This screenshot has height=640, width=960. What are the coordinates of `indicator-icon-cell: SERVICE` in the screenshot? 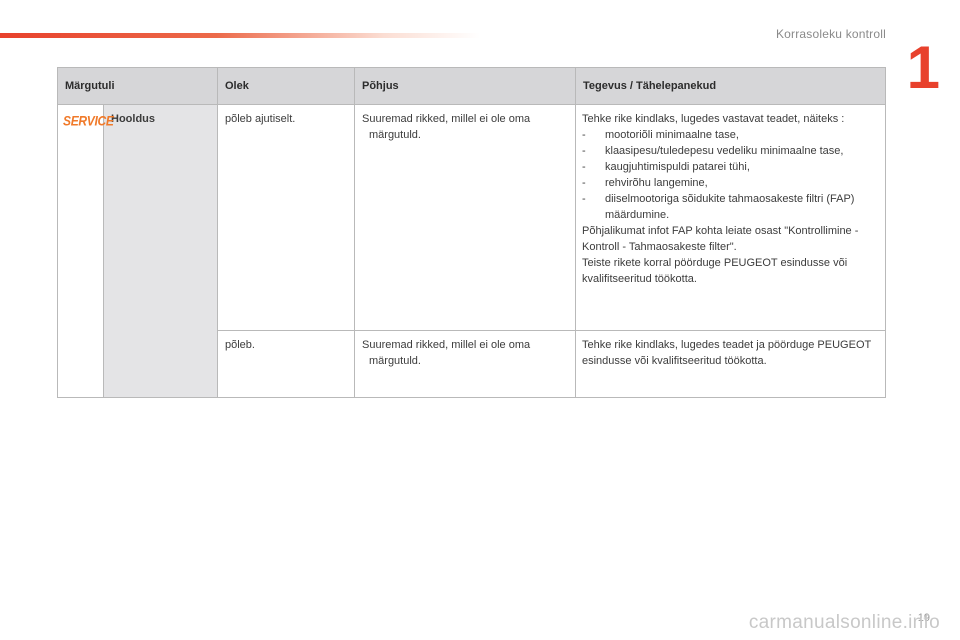 It's located at (85, 251).